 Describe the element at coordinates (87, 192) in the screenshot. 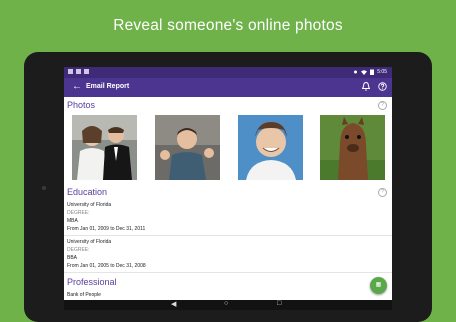

I see `section-title-education: Education` at that location.